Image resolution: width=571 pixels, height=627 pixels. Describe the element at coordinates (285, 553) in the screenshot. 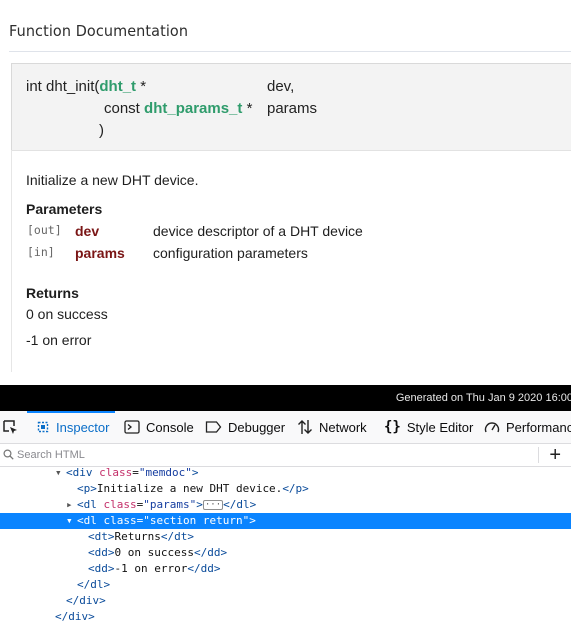

I see `tree-node-dd: <dd>0 on success</dd>` at that location.